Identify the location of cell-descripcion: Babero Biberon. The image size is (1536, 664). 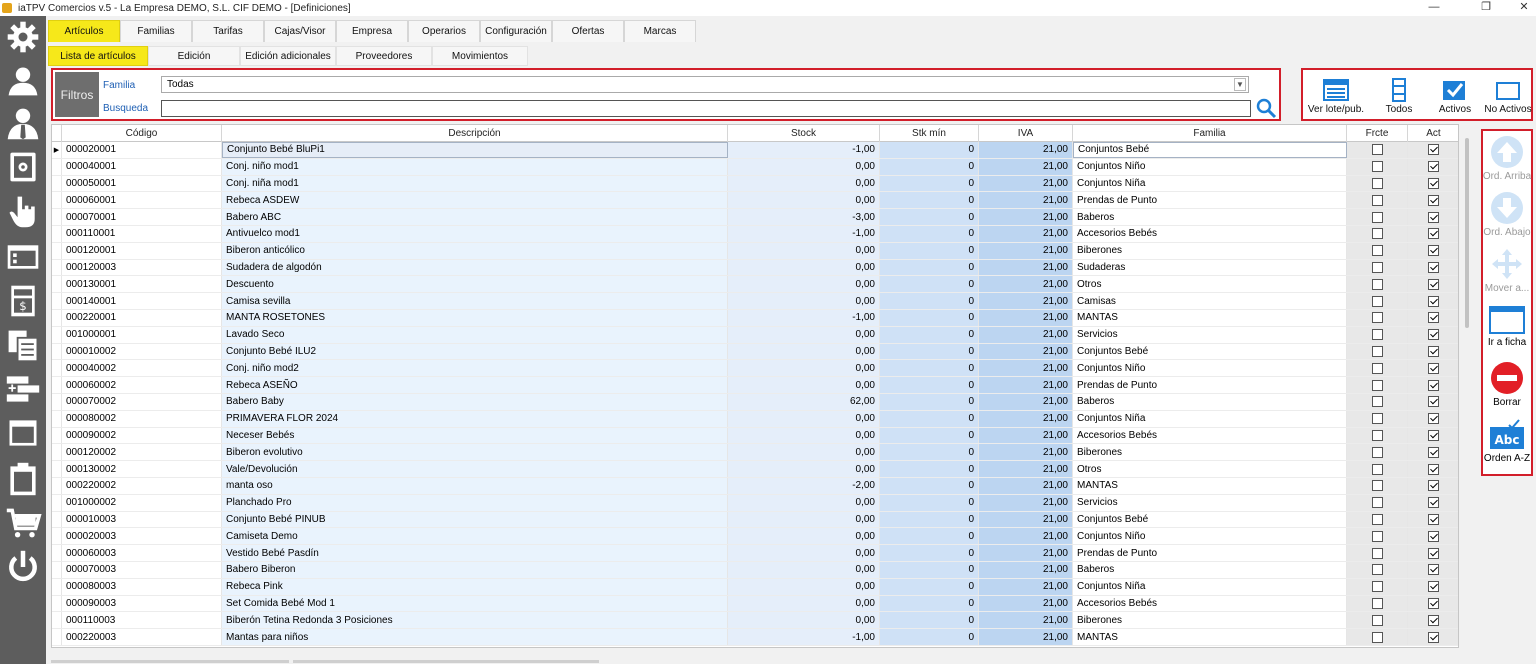
(475, 569).